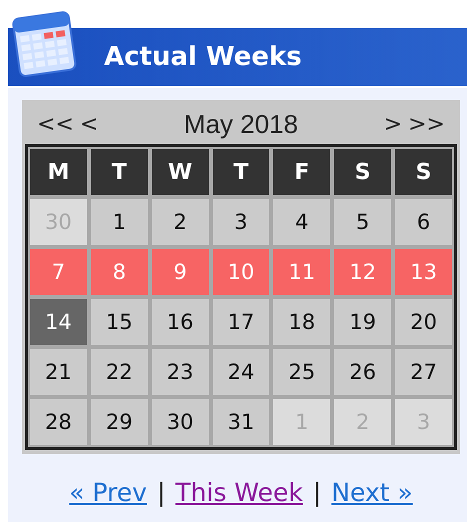  Describe the element at coordinates (180, 372) in the screenshot. I see `day-cell: 23` at that location.